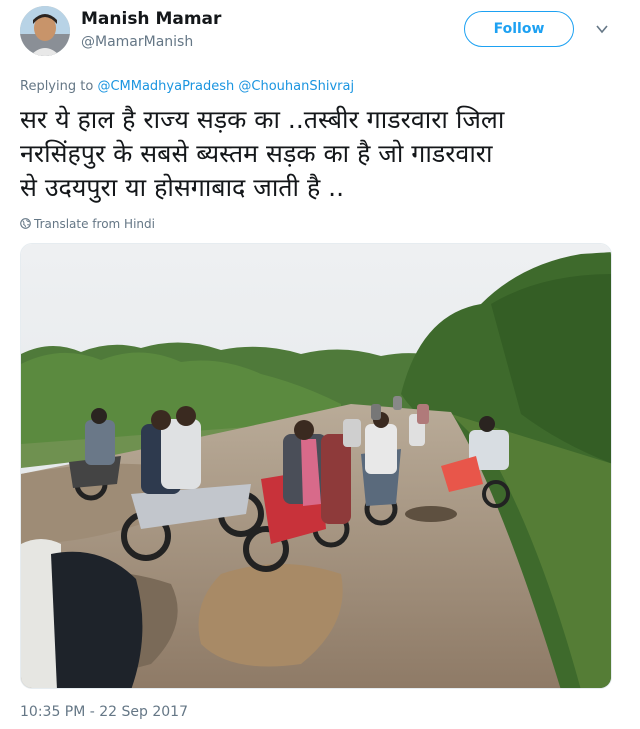 The width and height of the screenshot is (640, 729). I want to click on mention-link: @CMMadhyaPradesh, so click(165, 86).